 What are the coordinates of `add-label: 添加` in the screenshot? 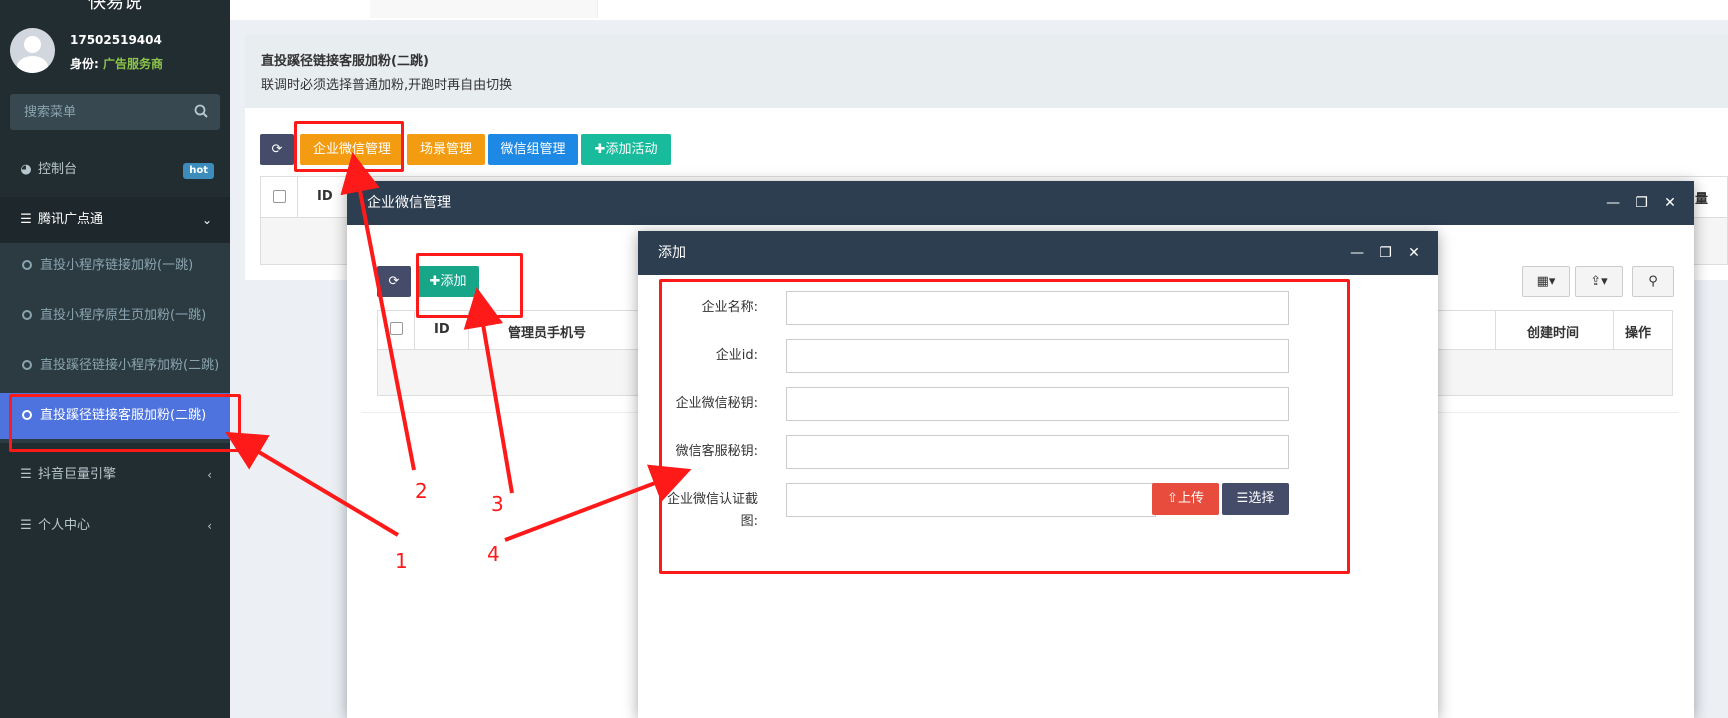 It's located at (453, 281).